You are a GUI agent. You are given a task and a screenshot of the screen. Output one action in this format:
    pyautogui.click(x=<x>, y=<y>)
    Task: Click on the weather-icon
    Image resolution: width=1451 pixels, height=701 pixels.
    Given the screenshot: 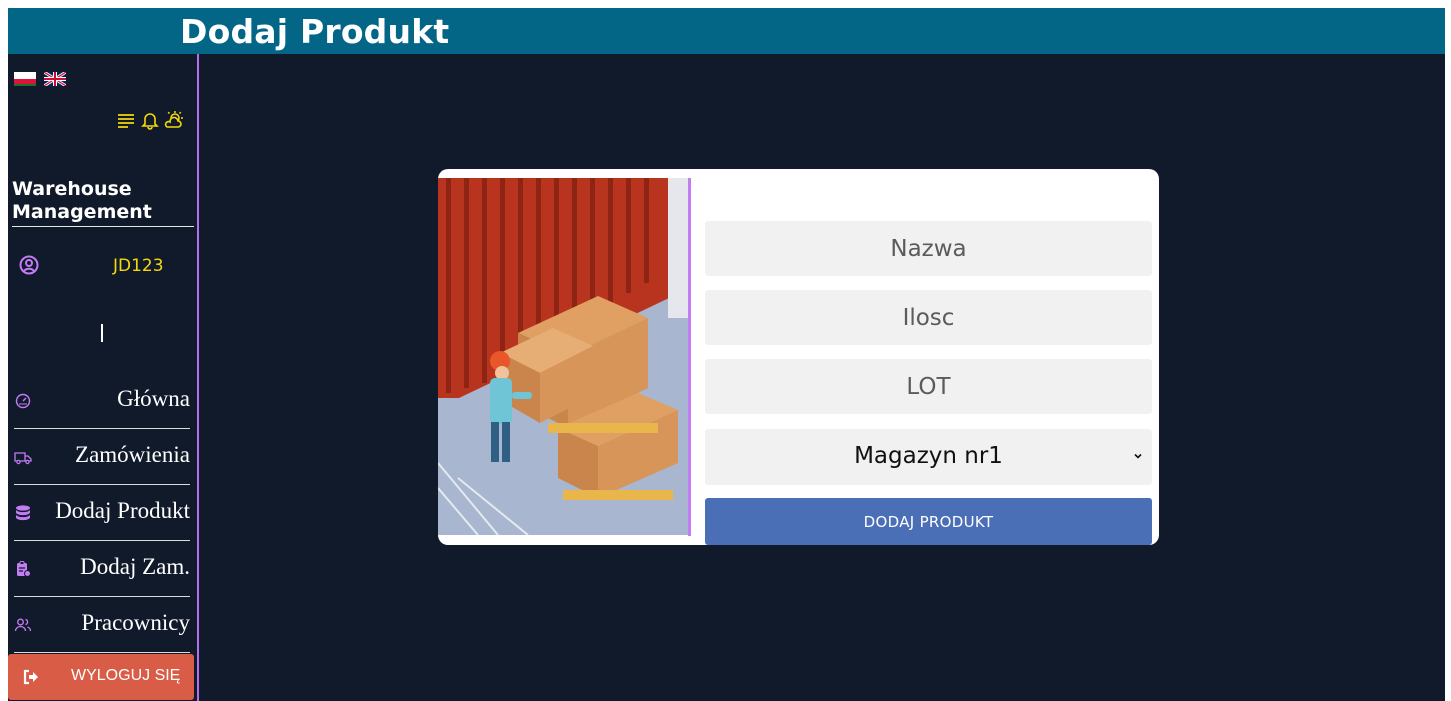 What is the action you would take?
    pyautogui.click(x=174, y=120)
    